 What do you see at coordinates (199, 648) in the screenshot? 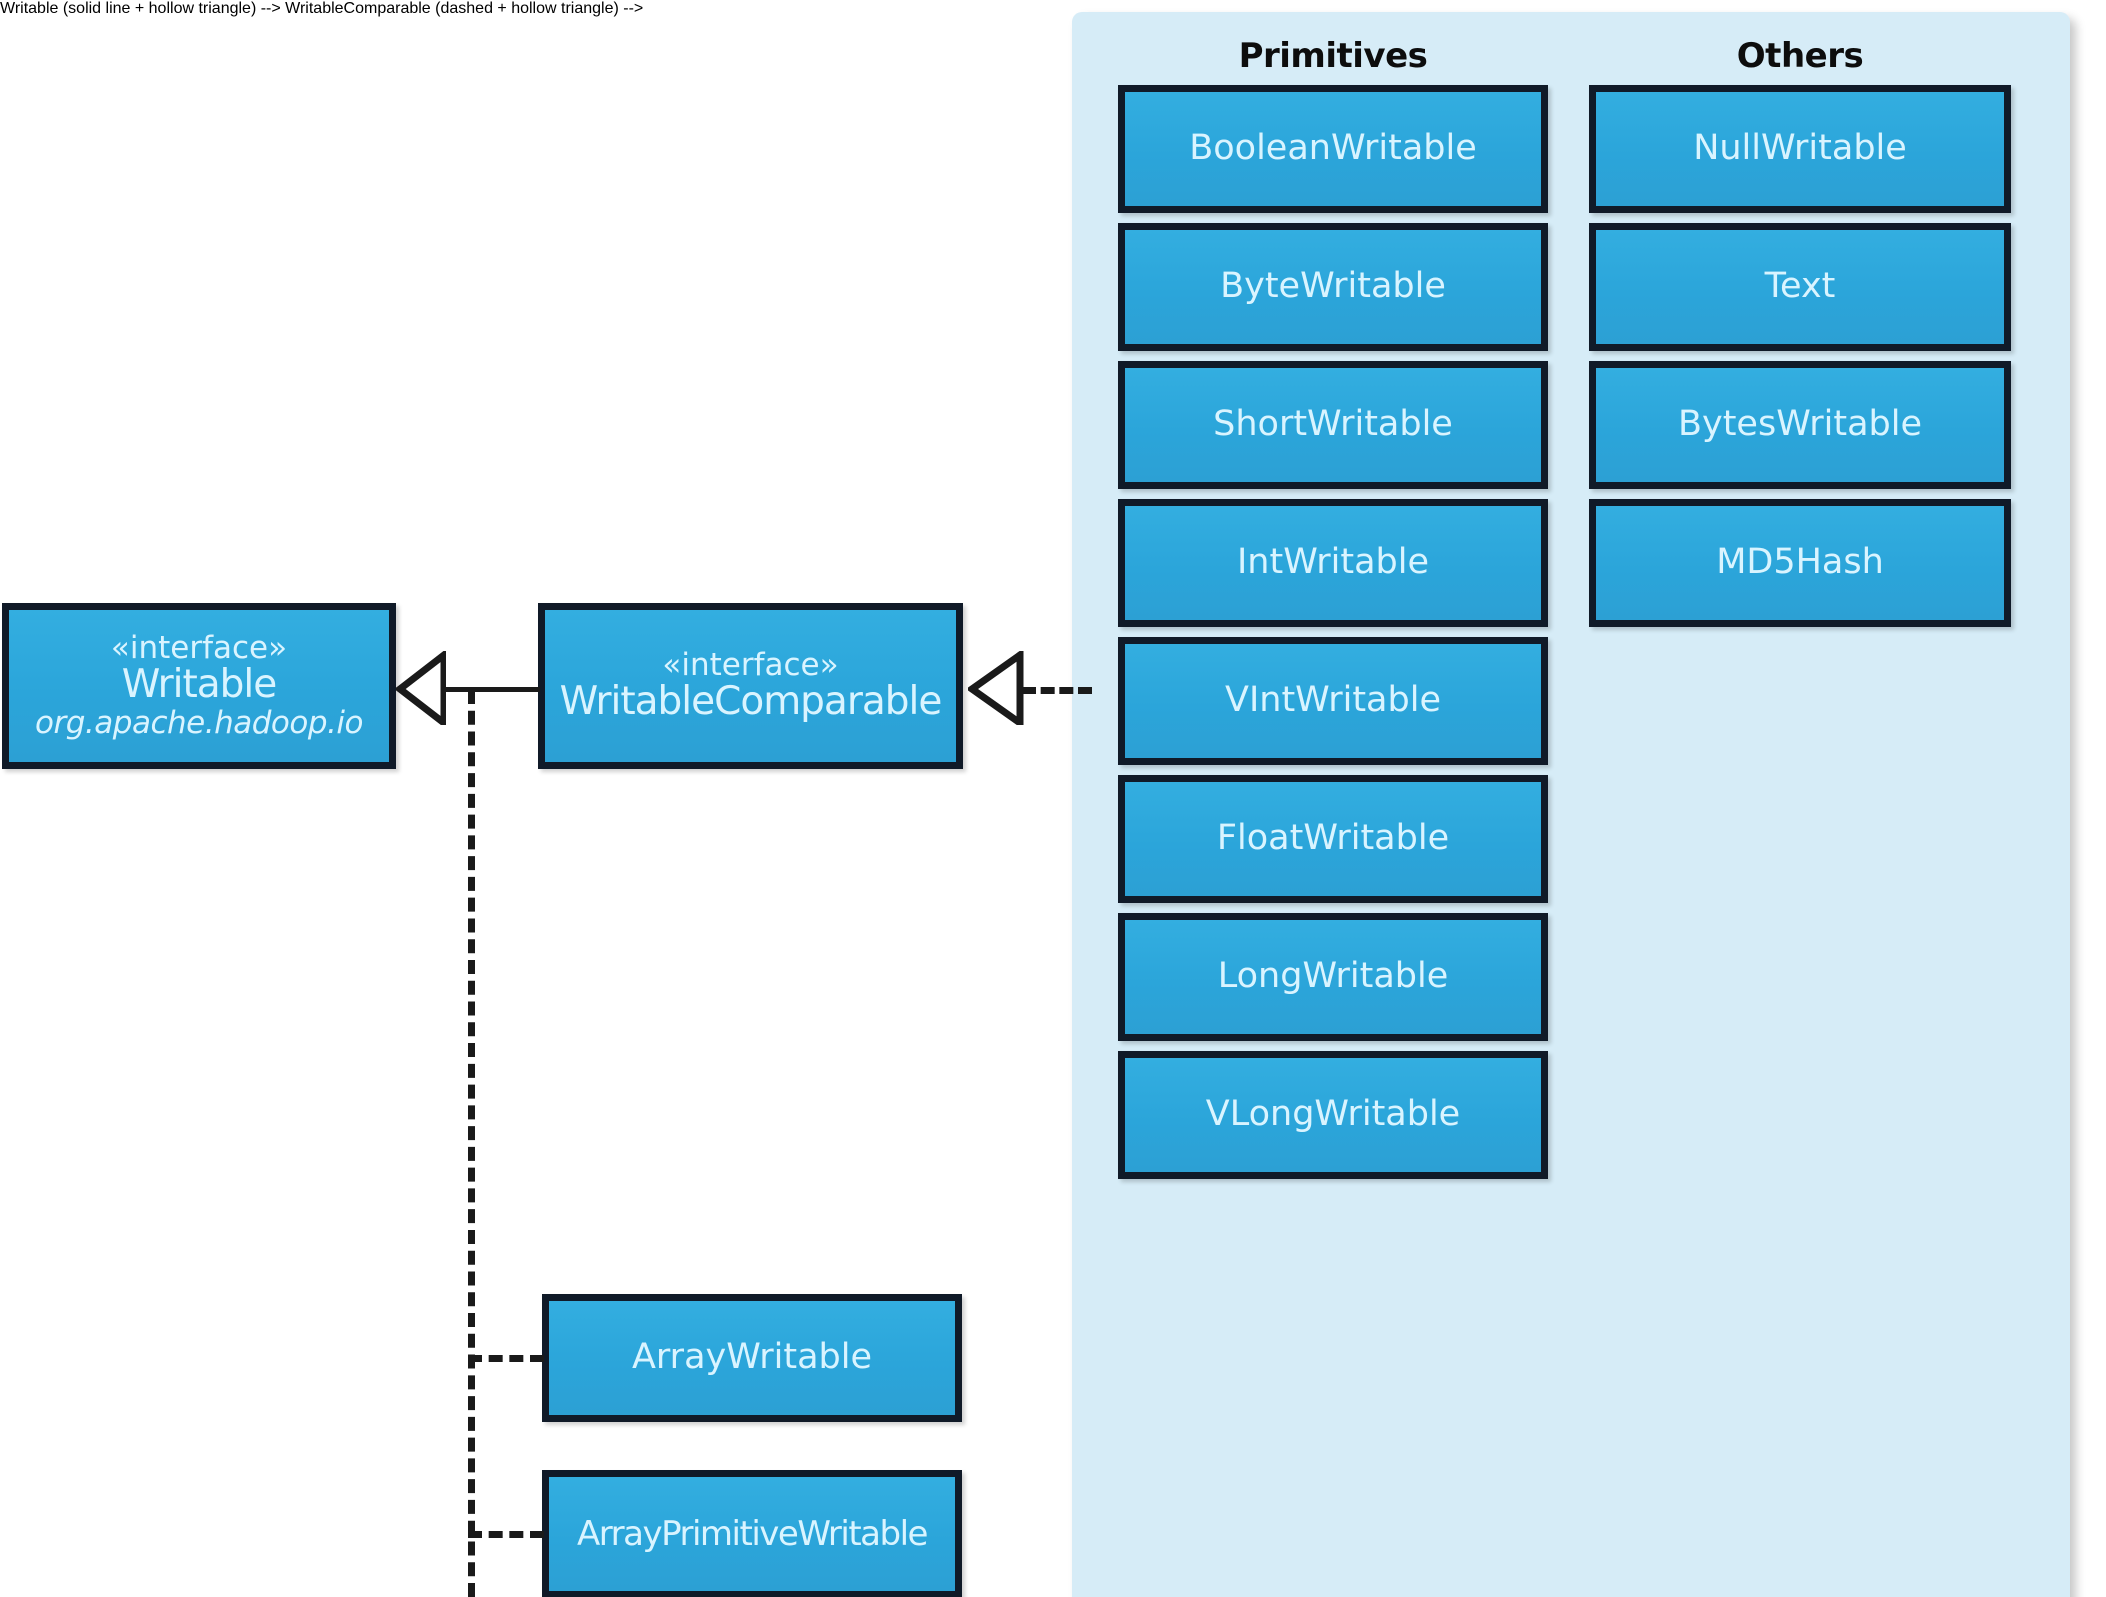
I see `writable-stereotype: «interface»` at bounding box center [199, 648].